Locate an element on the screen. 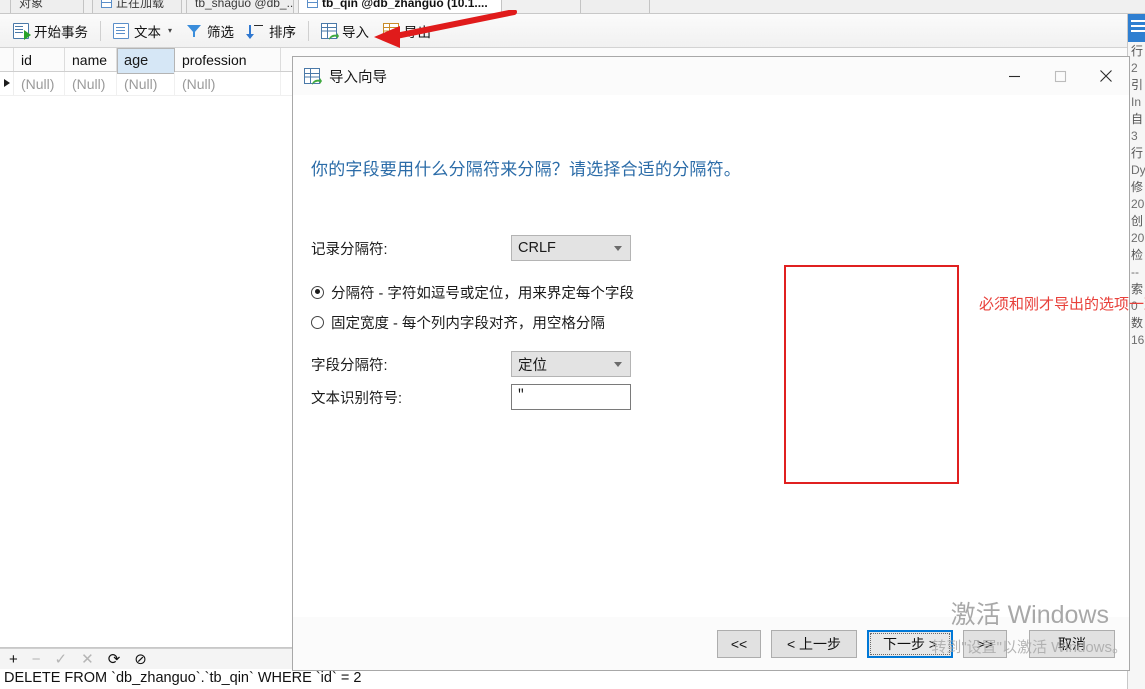 Image resolution: width=1145 pixels, height=689 pixels. chevron-down-icon: ▾ is located at coordinates (170, 30).